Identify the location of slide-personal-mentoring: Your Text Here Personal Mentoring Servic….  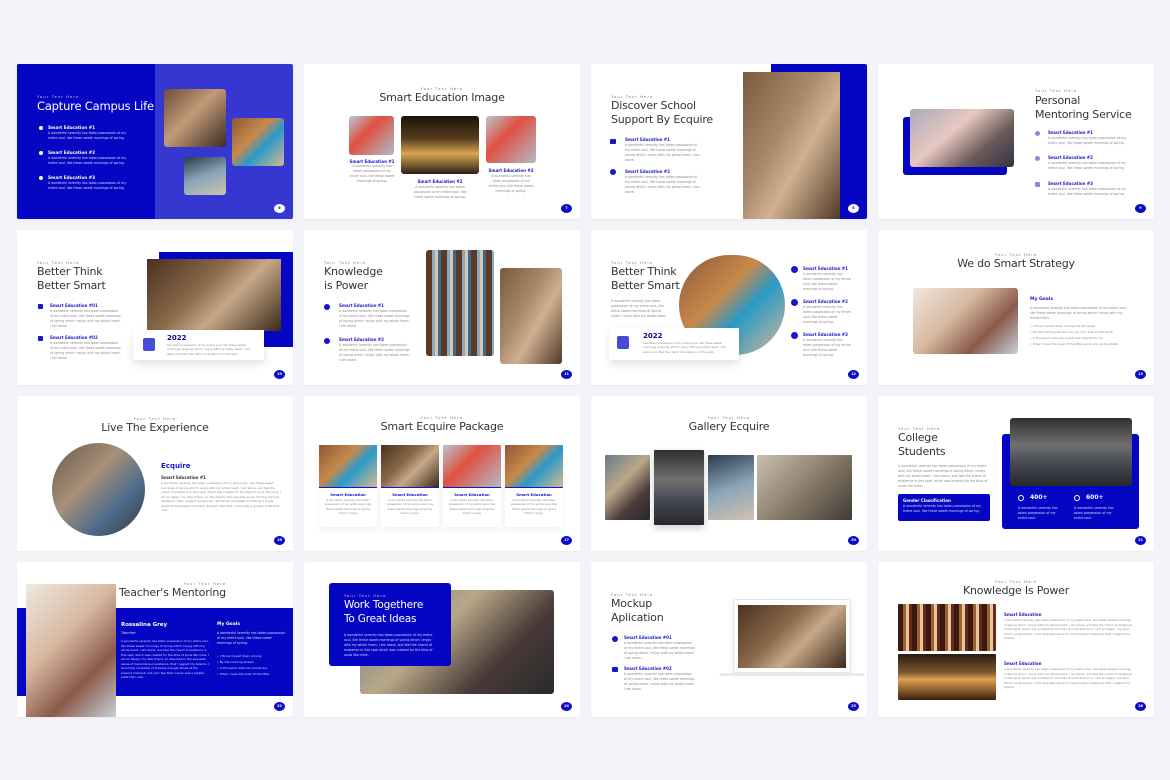
(1016, 141).